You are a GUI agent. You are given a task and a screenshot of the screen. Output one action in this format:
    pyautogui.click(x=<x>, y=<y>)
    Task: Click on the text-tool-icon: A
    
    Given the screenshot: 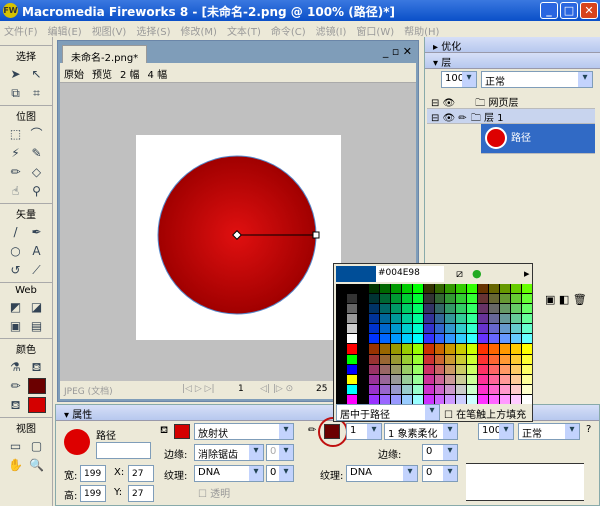 What is the action you would take?
    pyautogui.click(x=37, y=251)
    